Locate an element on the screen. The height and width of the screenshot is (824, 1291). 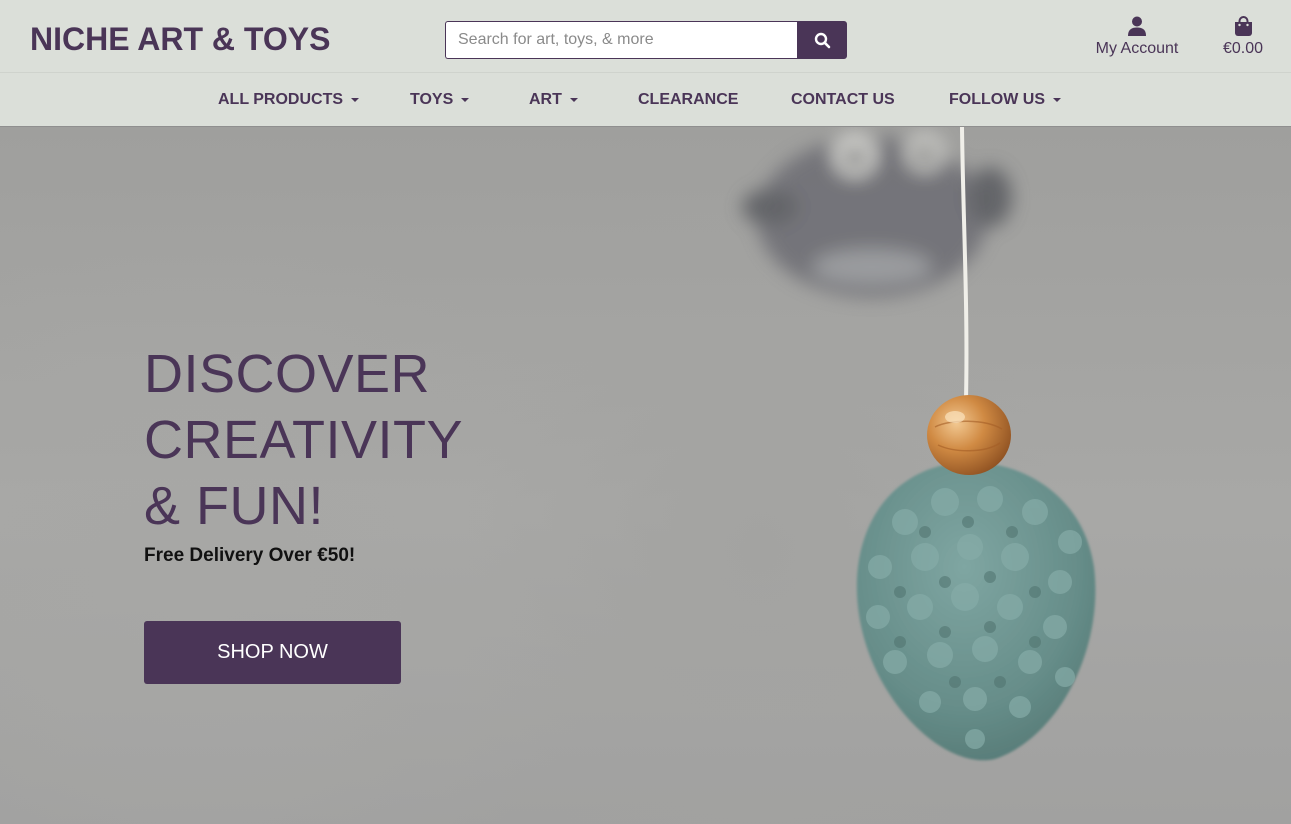
top-header: NICHE ART & TOYS My Account €0.00 is located at coordinates (645, 36).